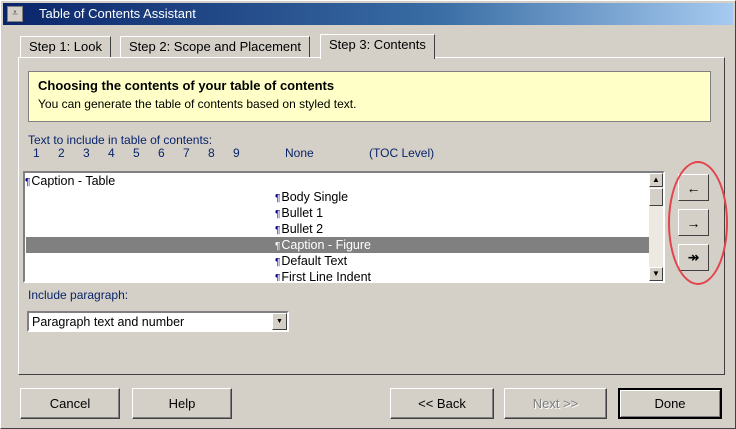 The image size is (736, 429). I want to click on toc-level-9: 9, so click(236, 153).